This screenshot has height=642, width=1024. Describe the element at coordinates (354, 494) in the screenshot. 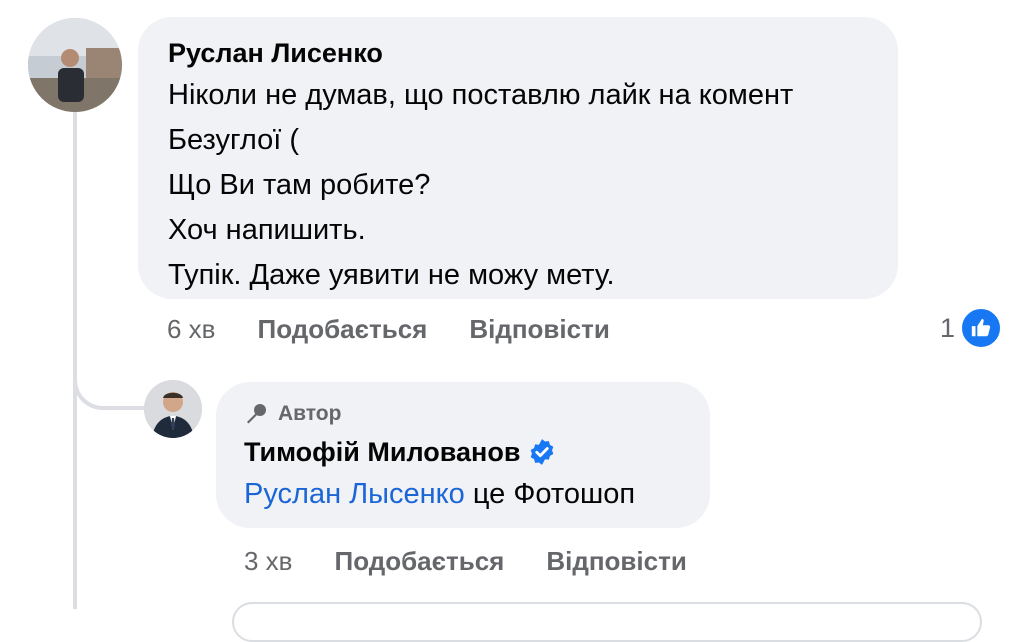

I see `mention-link: Руслан Лысенко` at that location.